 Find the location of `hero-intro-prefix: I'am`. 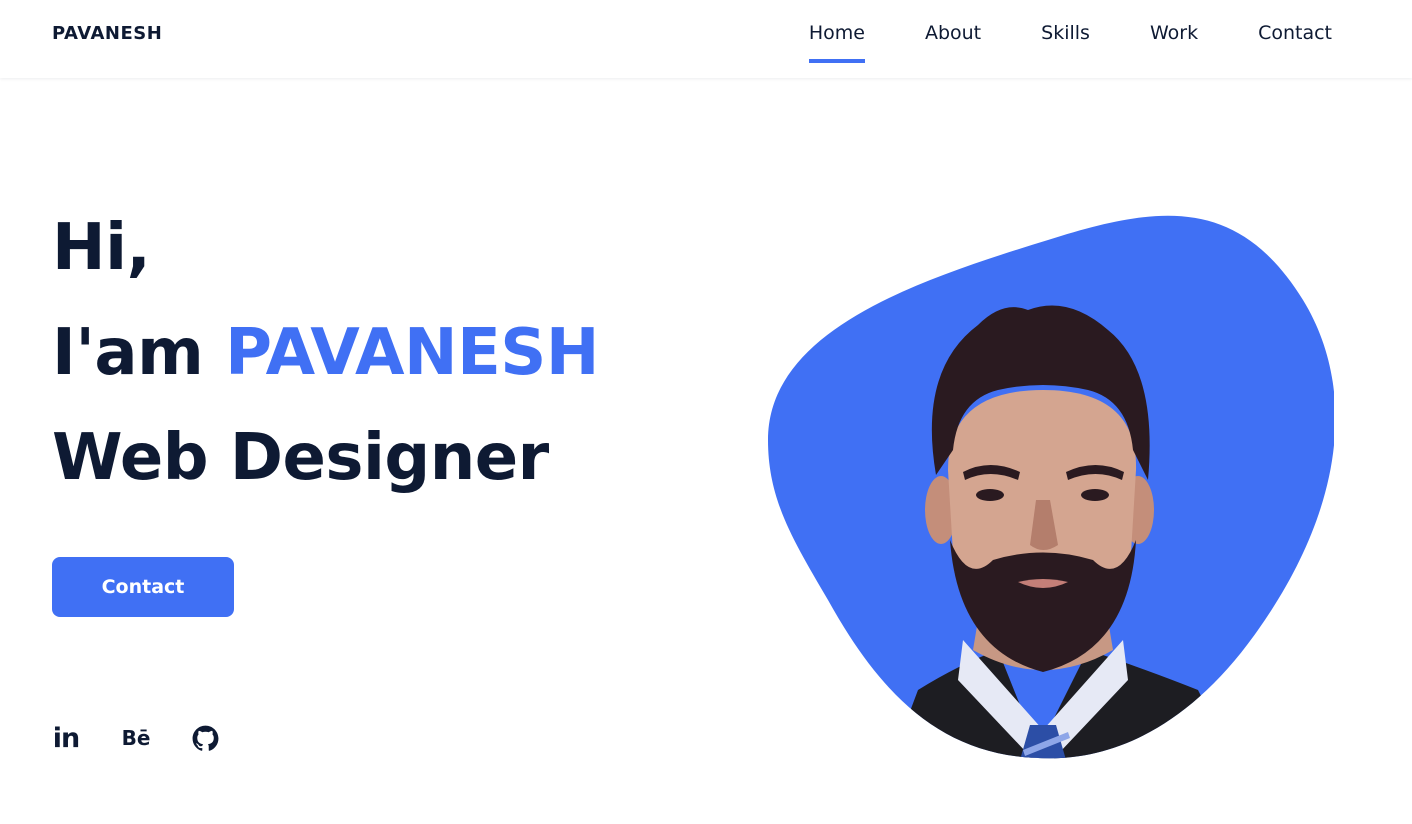

hero-intro-prefix: I'am is located at coordinates (139, 353).